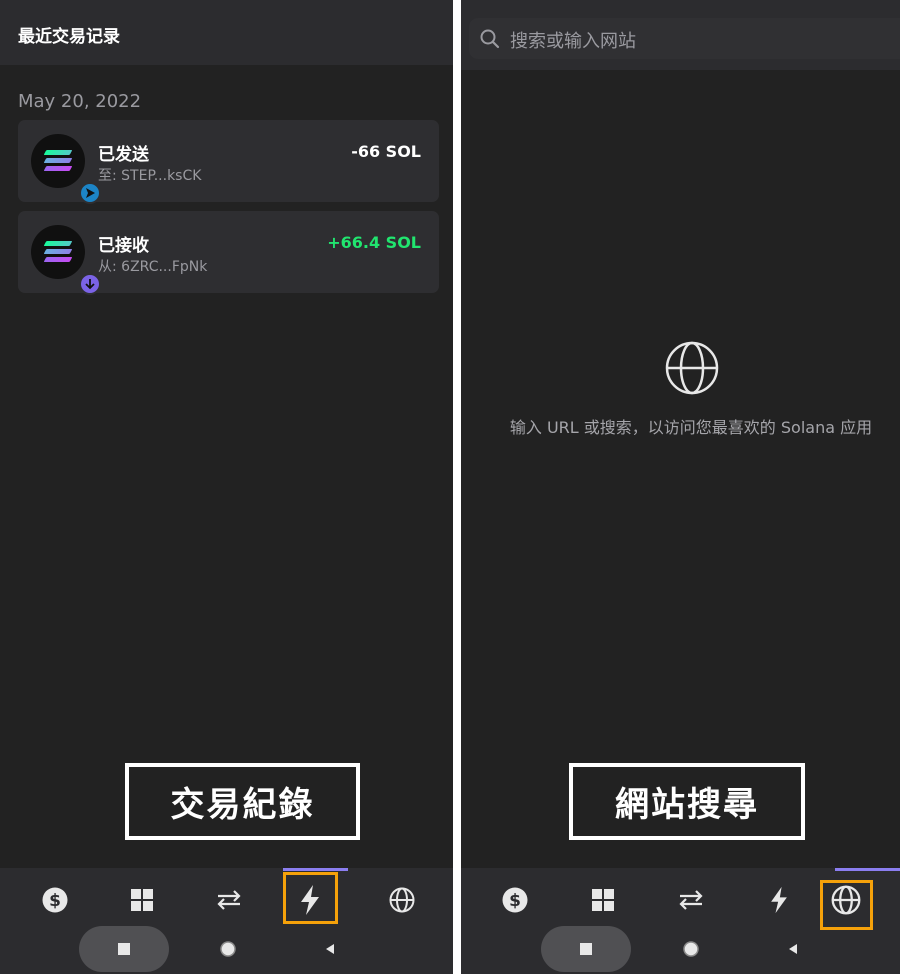 This screenshot has height=974, width=900. Describe the element at coordinates (242, 801) in the screenshot. I see `caption-label: 交易紀錄` at that location.